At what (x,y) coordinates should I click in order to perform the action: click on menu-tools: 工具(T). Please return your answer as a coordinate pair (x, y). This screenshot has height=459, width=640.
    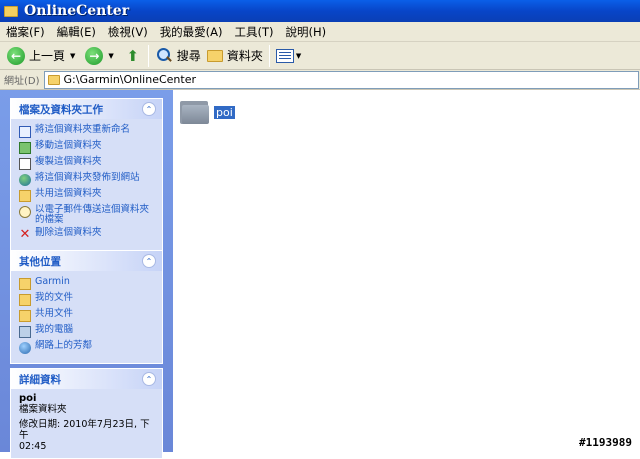
    Looking at the image, I should click on (254, 32).